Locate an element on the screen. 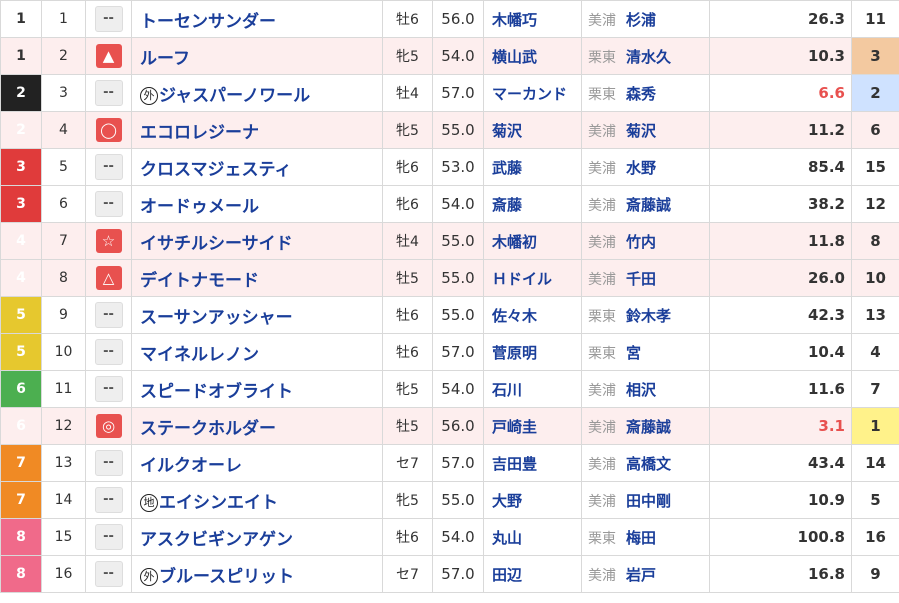 The image size is (899, 603). horse-name-cell: スーサンアッシャー is located at coordinates (257, 315).